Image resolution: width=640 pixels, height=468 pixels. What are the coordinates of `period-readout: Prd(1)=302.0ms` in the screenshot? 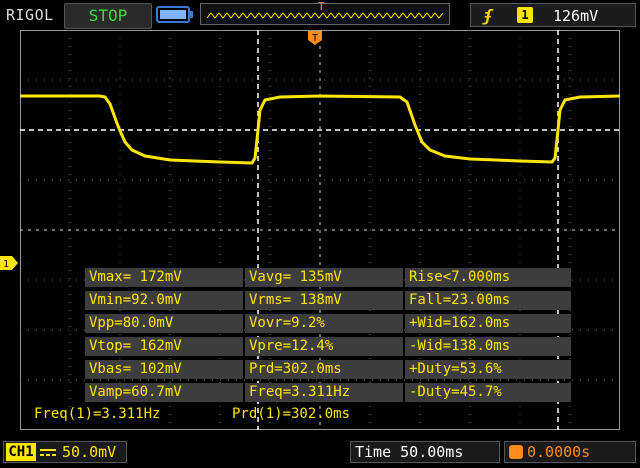 It's located at (291, 414).